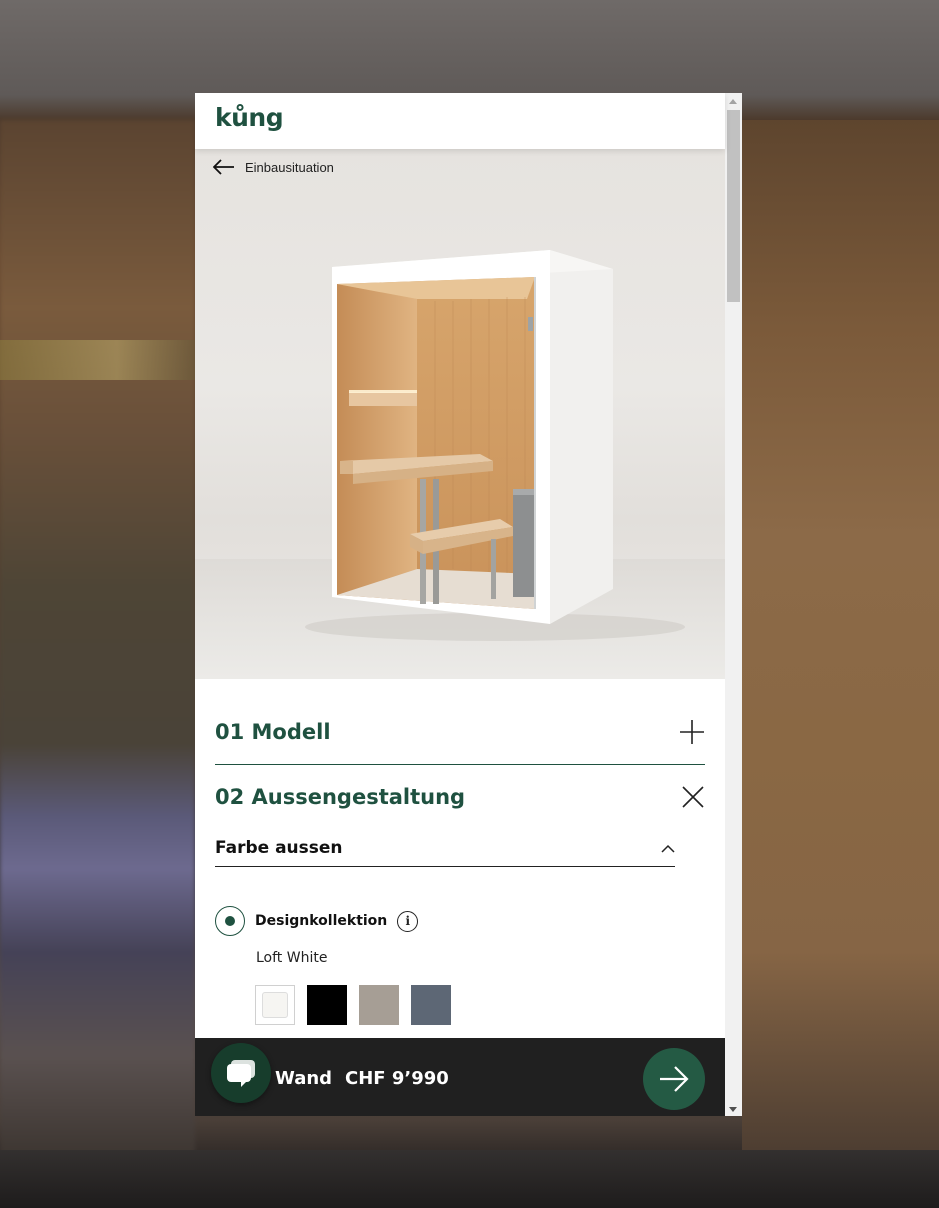  What do you see at coordinates (460, 1077) in the screenshot?
I see `bottom-bar: Wand CHF 9’990` at bounding box center [460, 1077].